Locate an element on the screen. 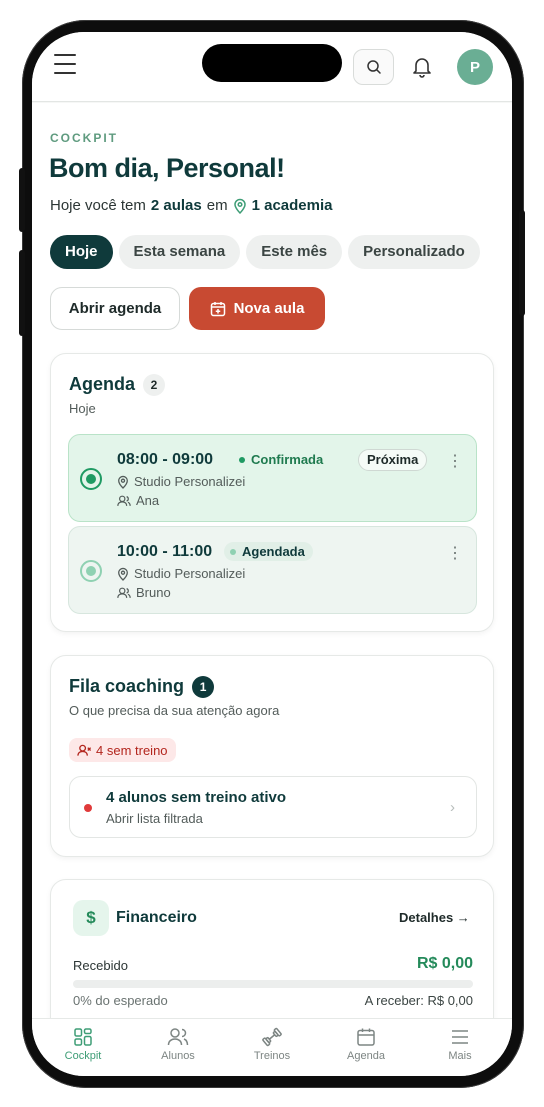  coaching-title: Fila coaching 1 is located at coordinates (142, 687).